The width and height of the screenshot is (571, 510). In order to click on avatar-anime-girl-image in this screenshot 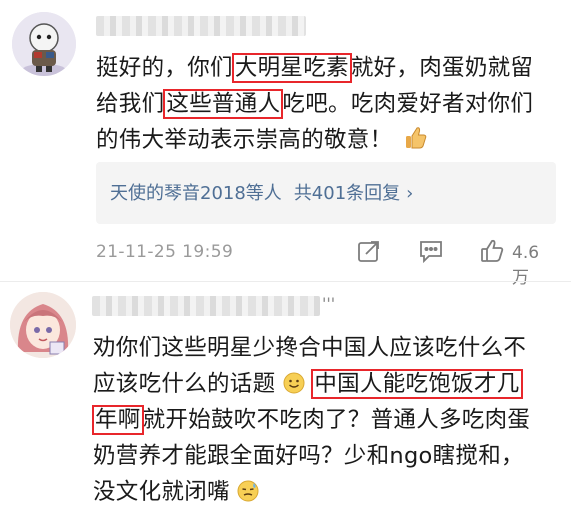, I will do `click(43, 325)`.